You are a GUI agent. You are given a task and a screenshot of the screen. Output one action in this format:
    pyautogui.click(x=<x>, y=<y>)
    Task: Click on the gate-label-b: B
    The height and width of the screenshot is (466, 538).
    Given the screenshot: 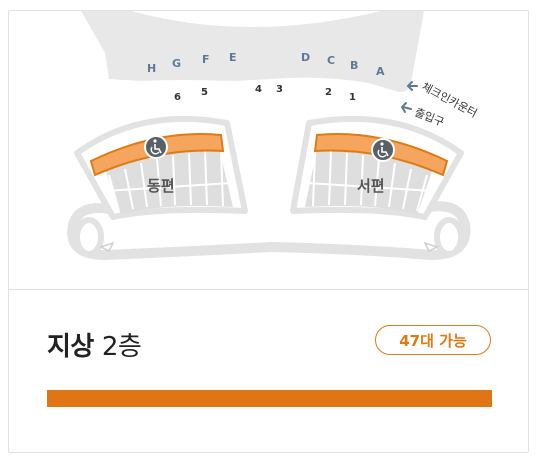 What is the action you would take?
    pyautogui.click(x=354, y=65)
    